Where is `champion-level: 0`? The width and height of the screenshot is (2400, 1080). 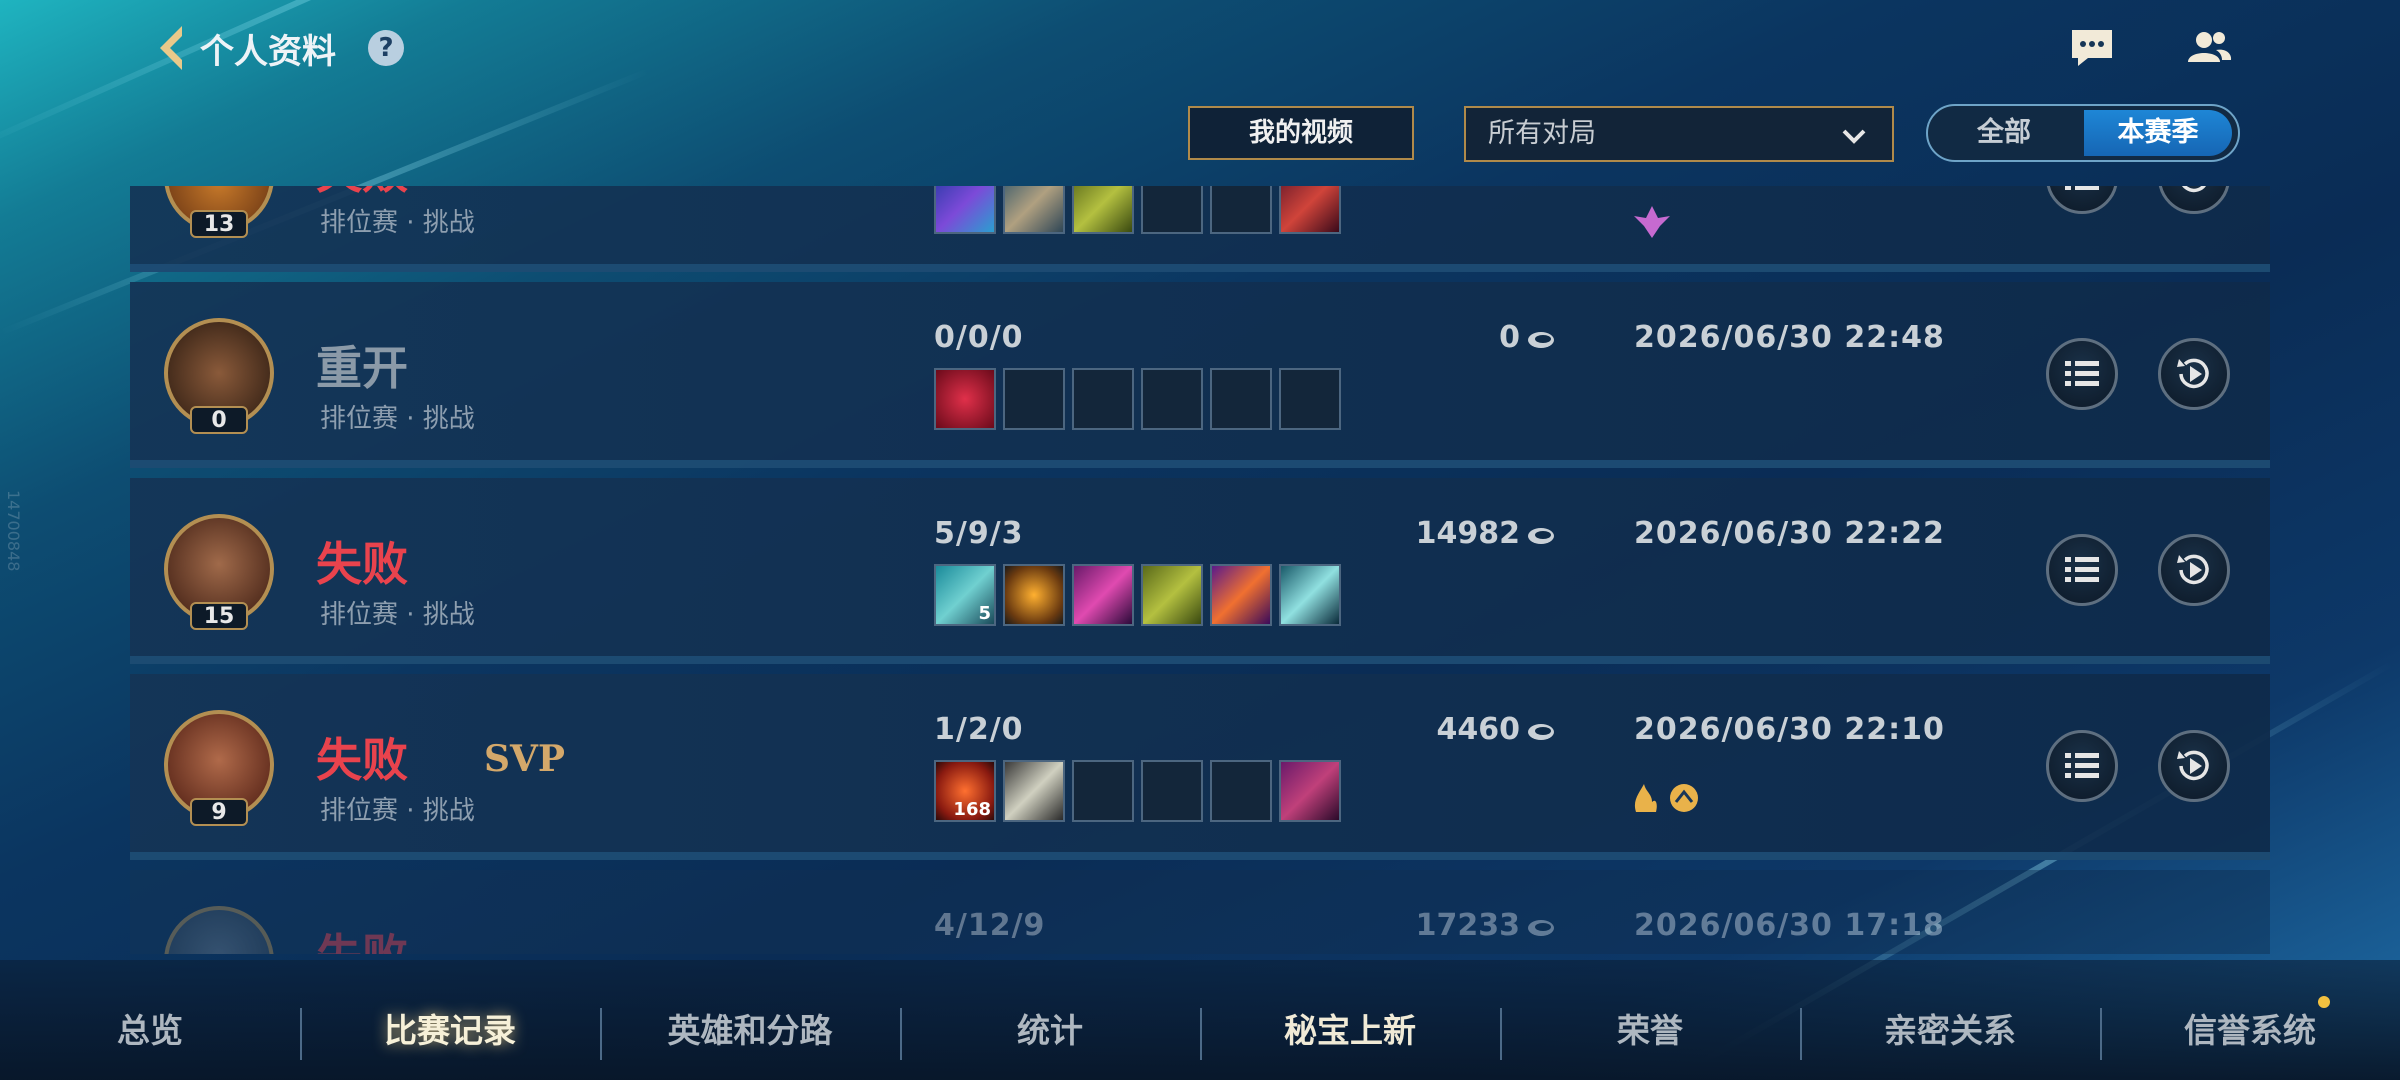
champion-level: 0 is located at coordinates (219, 420).